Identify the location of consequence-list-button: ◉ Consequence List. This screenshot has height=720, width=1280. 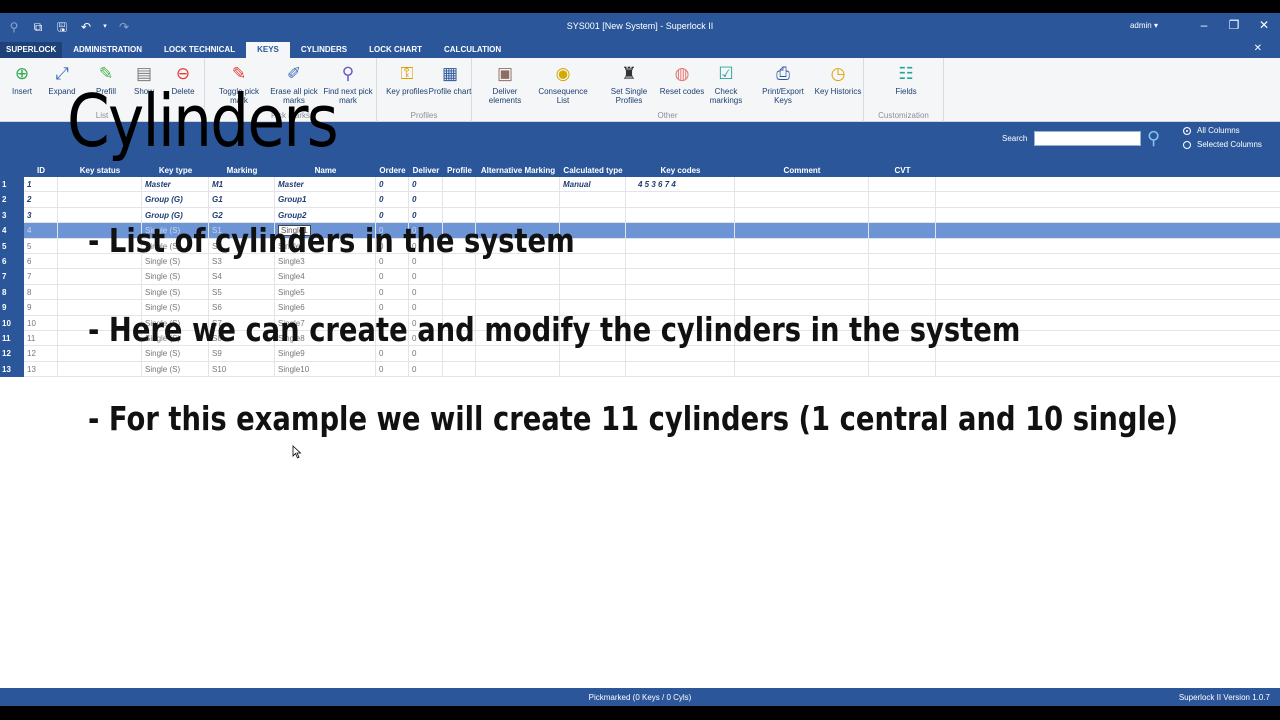
(563, 84).